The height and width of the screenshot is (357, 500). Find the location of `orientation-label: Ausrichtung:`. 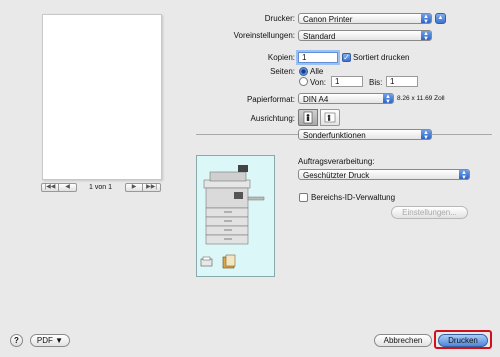

orientation-label: Ausrichtung: is located at coordinates (272, 118).